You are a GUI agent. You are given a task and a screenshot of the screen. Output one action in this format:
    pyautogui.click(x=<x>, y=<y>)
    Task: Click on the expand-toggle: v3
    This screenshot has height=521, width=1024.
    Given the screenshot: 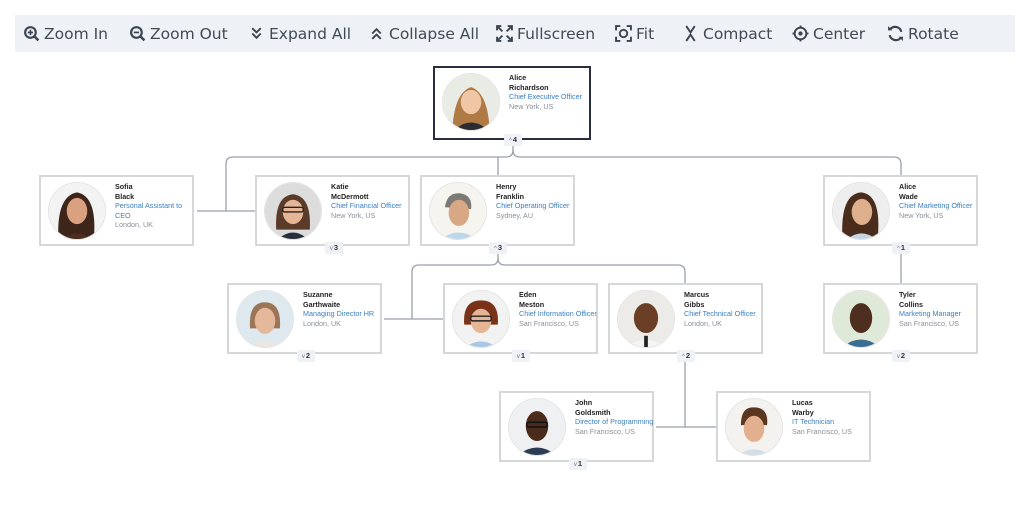 What is the action you would take?
    pyautogui.click(x=334, y=248)
    